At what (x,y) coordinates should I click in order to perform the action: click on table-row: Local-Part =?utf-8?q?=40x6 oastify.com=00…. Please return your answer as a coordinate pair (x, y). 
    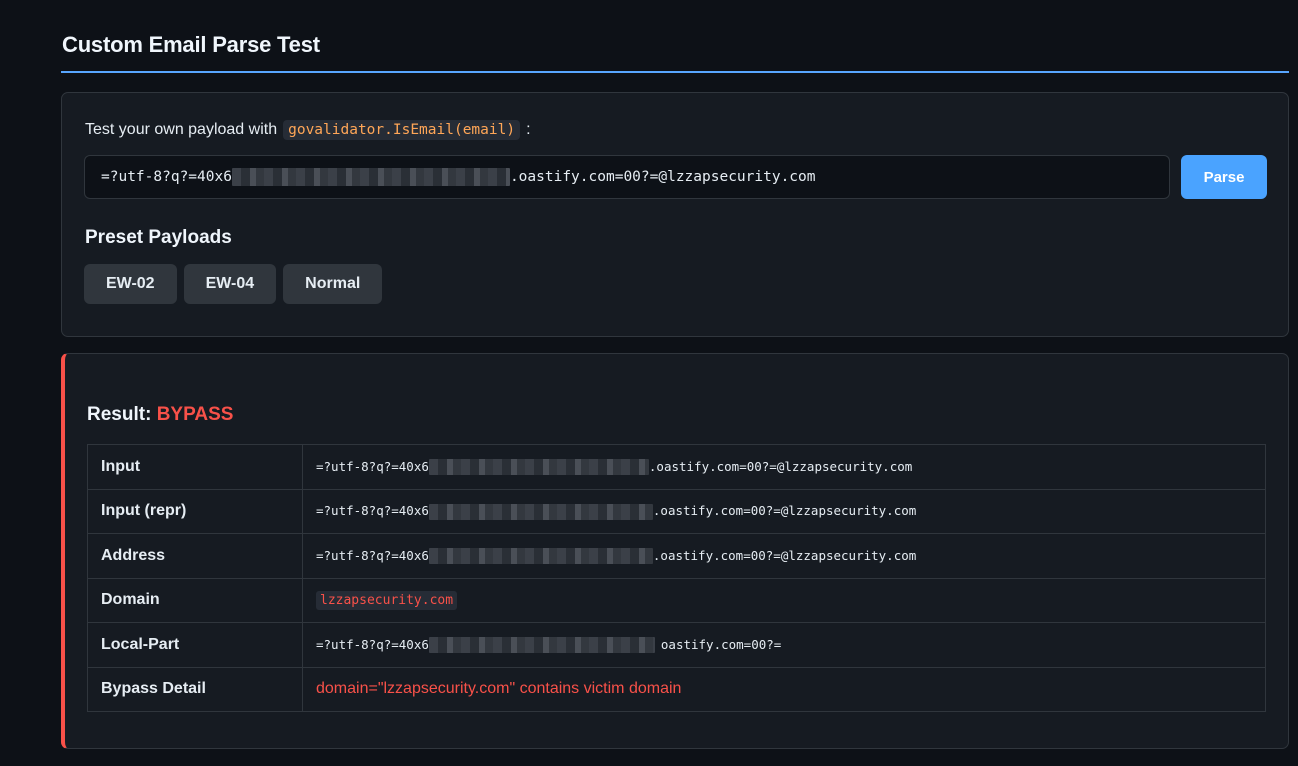
    Looking at the image, I should click on (676, 645).